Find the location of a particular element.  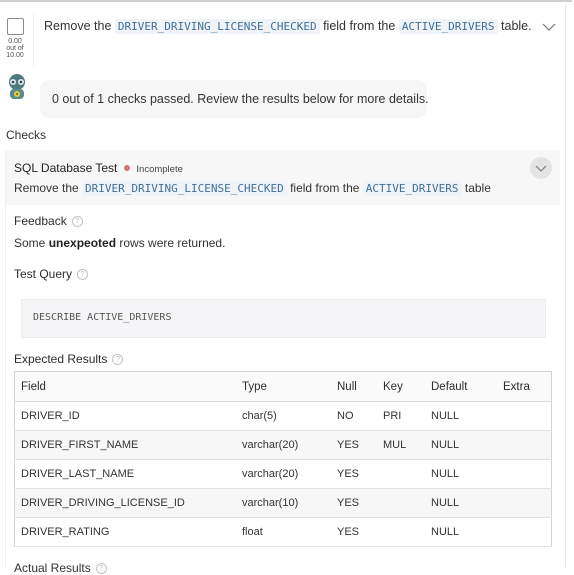

column-header: Extra is located at coordinates (524, 386).